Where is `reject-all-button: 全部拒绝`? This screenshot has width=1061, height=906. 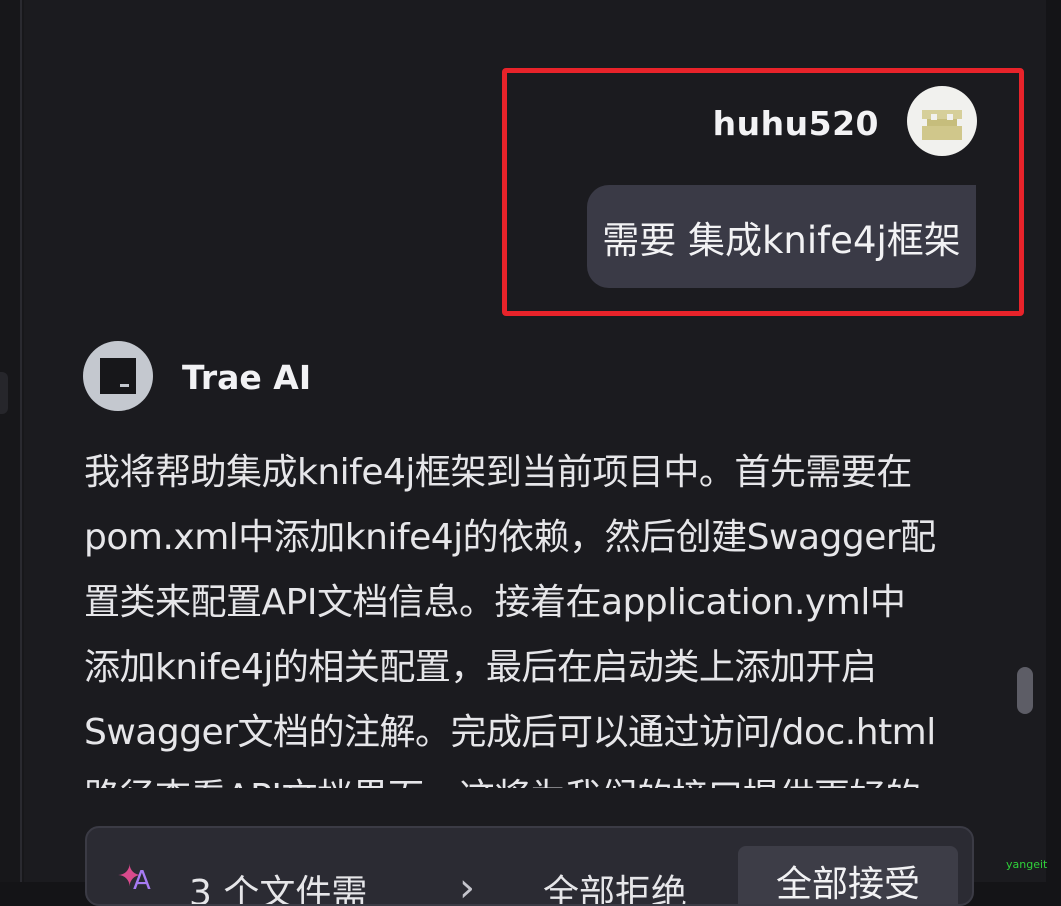 reject-all-button: 全部拒绝 is located at coordinates (615, 884).